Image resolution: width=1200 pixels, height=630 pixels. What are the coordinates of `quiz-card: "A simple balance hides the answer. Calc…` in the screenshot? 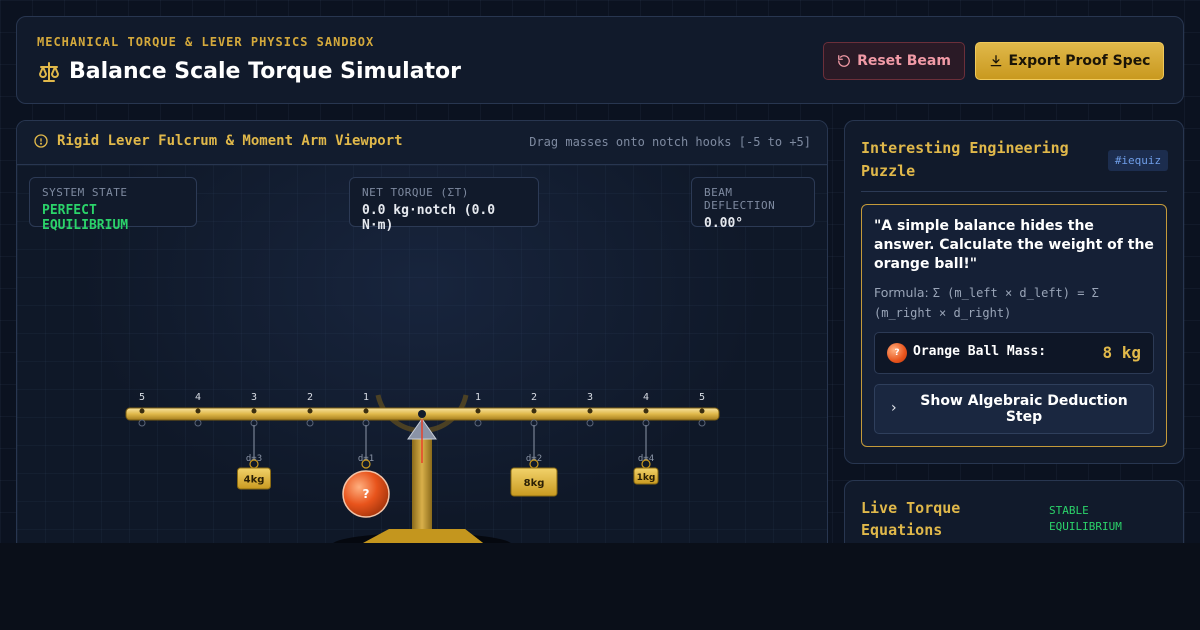 It's located at (1014, 325).